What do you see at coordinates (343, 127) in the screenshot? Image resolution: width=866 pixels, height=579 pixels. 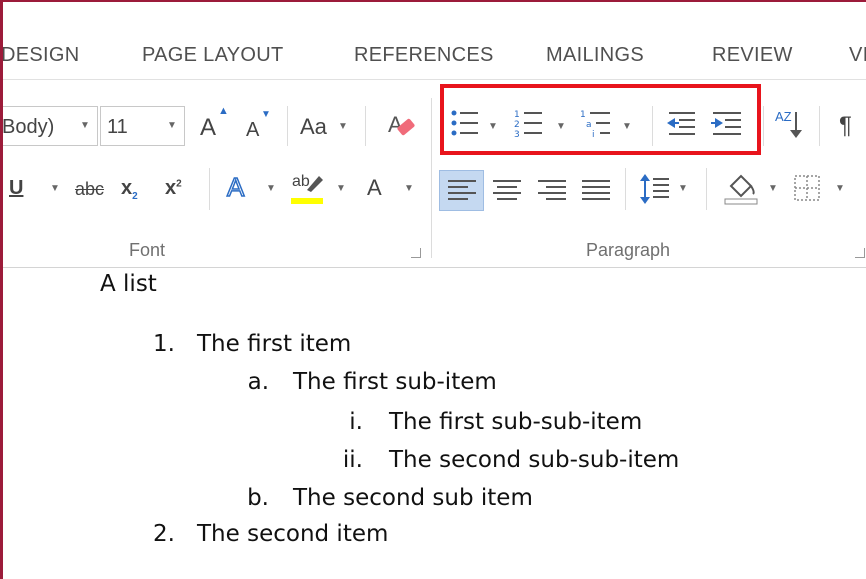 I see `change-case-dropdown-icon: ▼` at bounding box center [343, 127].